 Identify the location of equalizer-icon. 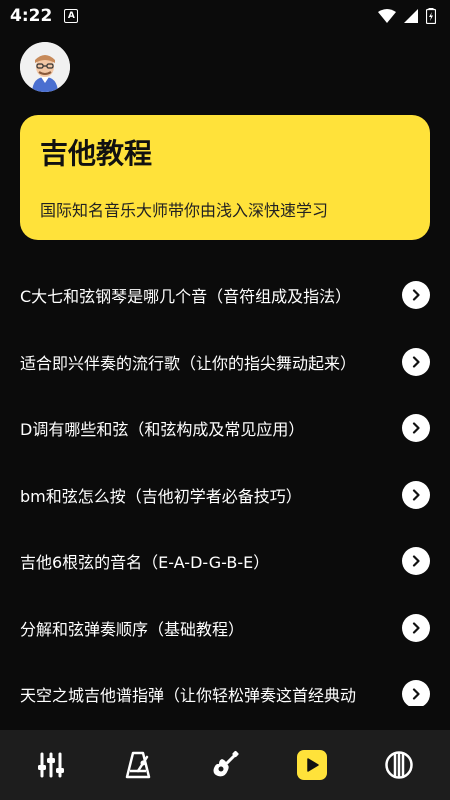
(51, 765).